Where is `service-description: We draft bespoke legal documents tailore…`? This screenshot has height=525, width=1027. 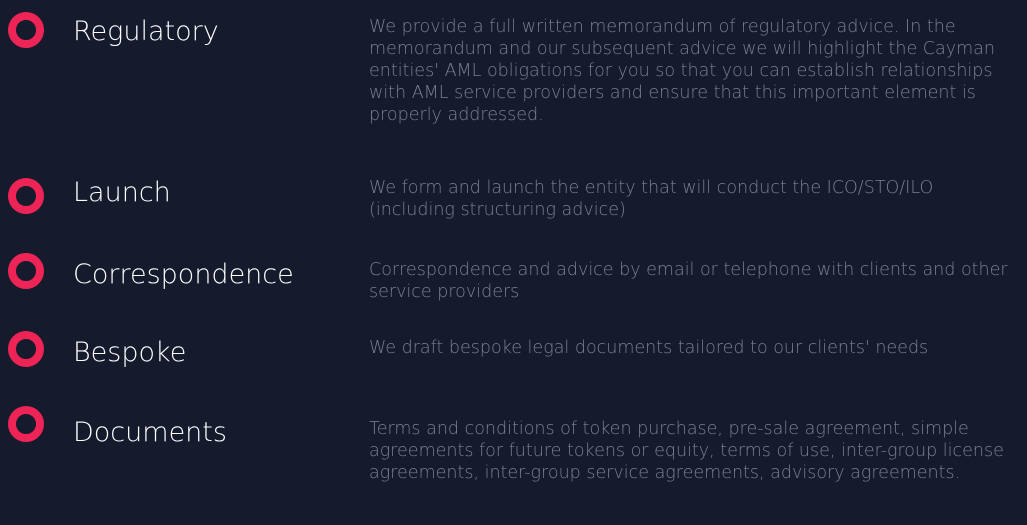
service-description: We draft bespoke legal documents tailore… is located at coordinates (649, 348).